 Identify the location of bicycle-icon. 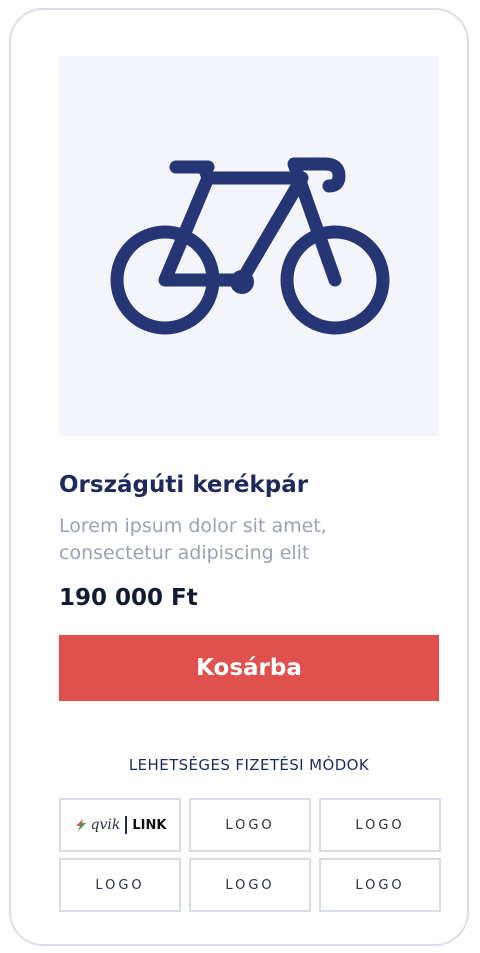
(250, 246).